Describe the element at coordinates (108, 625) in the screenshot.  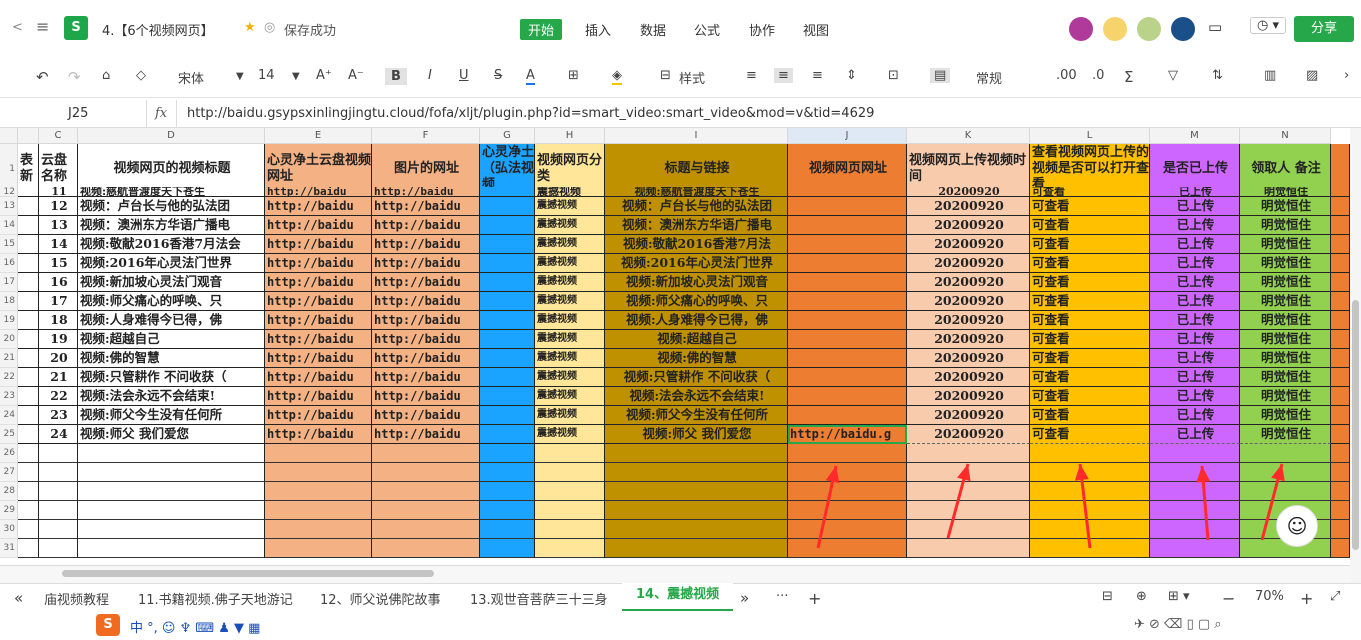
I see `ime-logo-icon: S` at that location.